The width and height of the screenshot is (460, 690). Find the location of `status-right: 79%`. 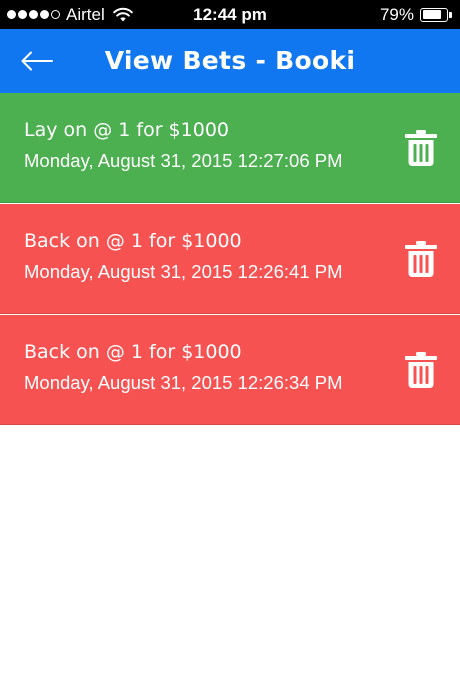

status-right: 79% is located at coordinates (416, 14).